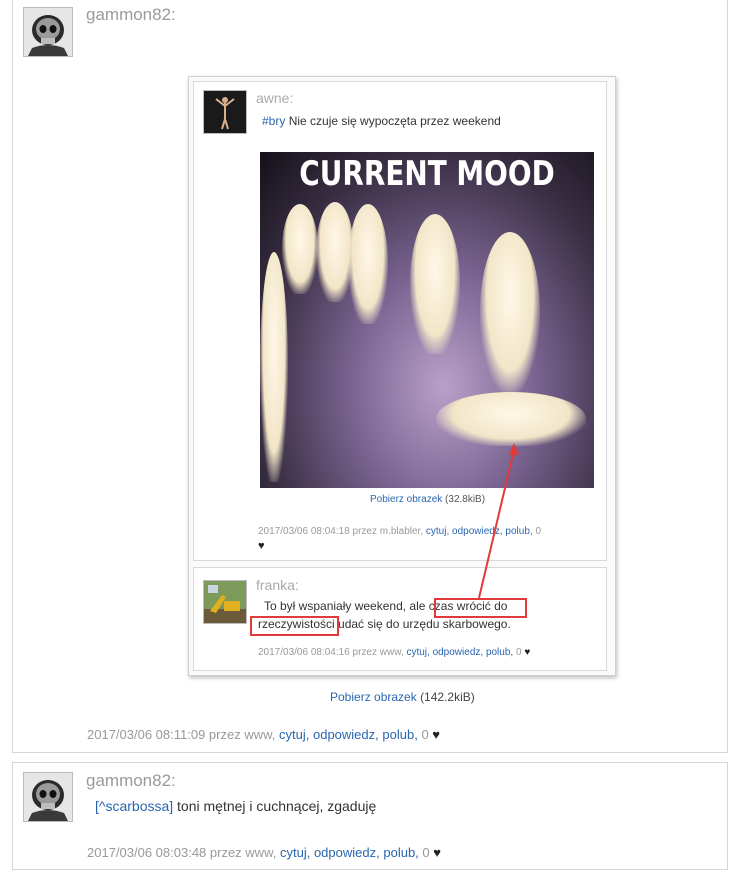  I want to click on mention-link: [^scarbossa], so click(134, 806).